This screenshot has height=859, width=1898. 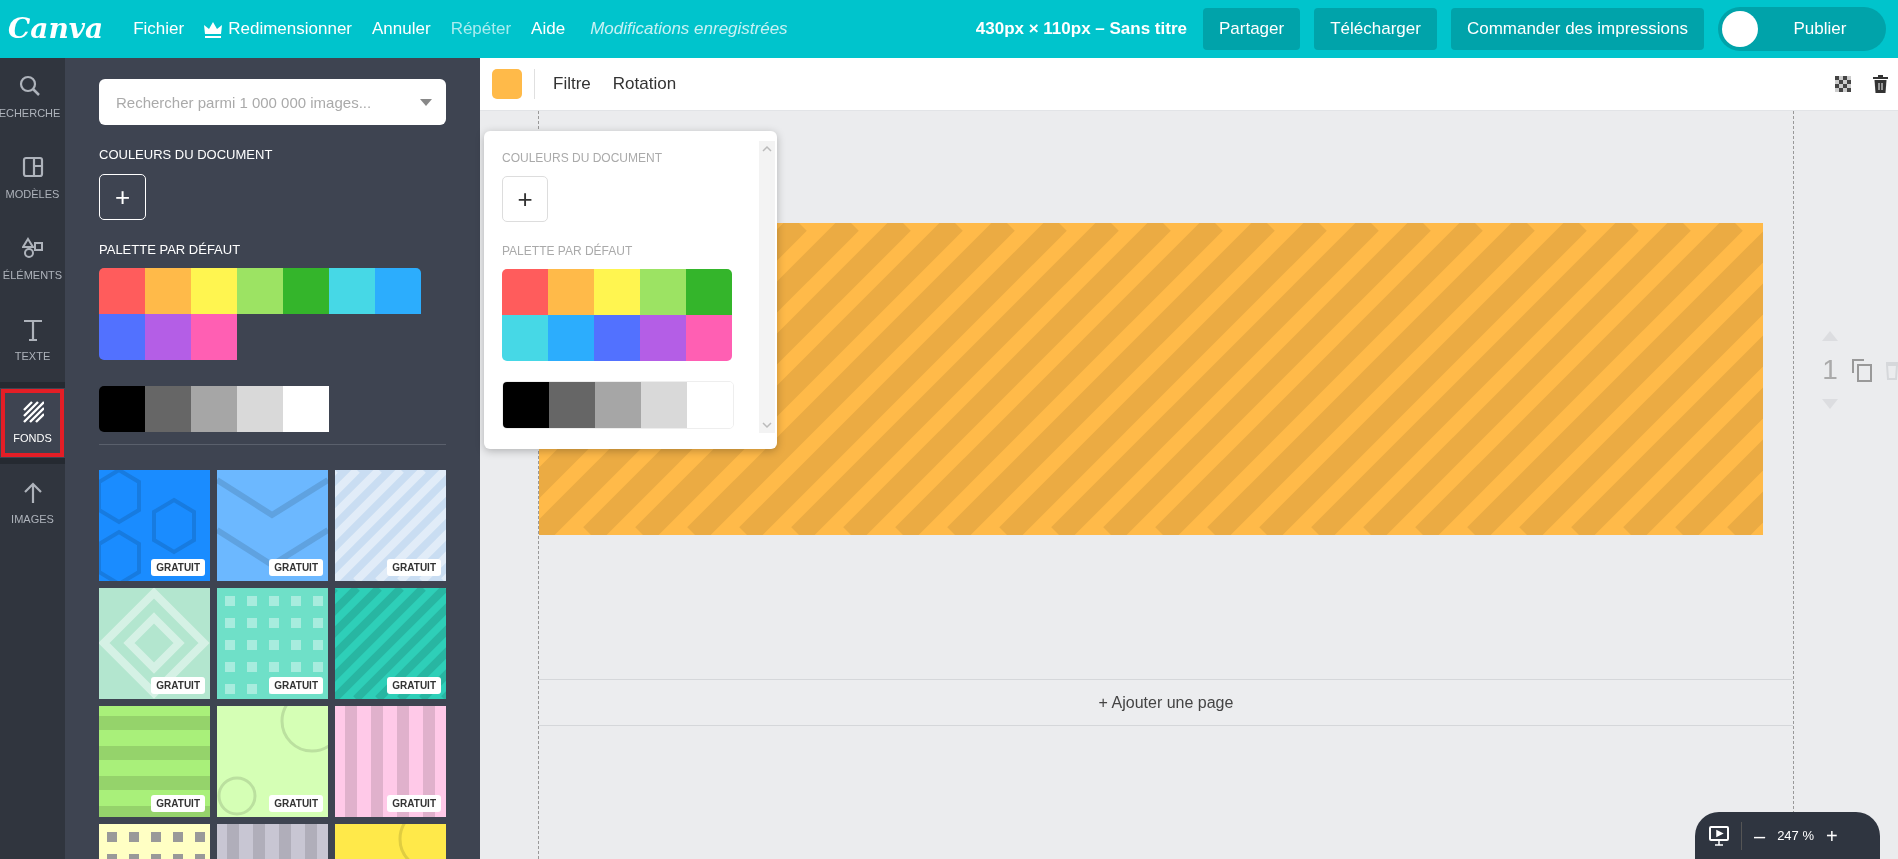 What do you see at coordinates (1719, 835) in the screenshot?
I see `presentation-icon` at bounding box center [1719, 835].